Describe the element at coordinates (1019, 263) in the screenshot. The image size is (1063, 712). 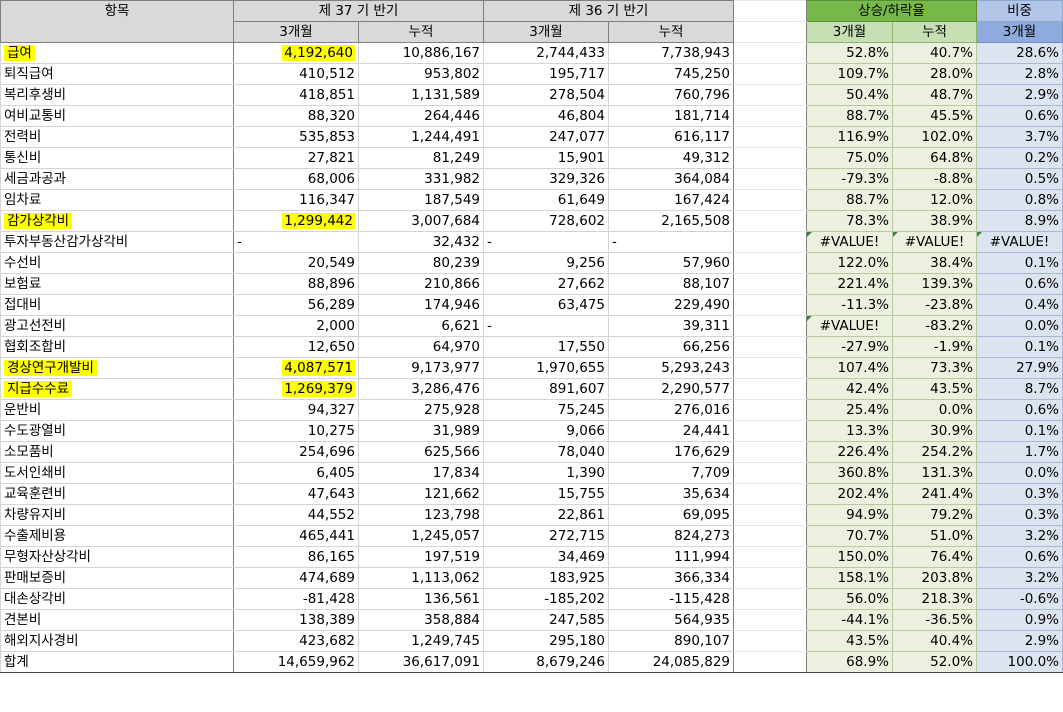
I see `cell-share-3m: 0.1%` at that location.